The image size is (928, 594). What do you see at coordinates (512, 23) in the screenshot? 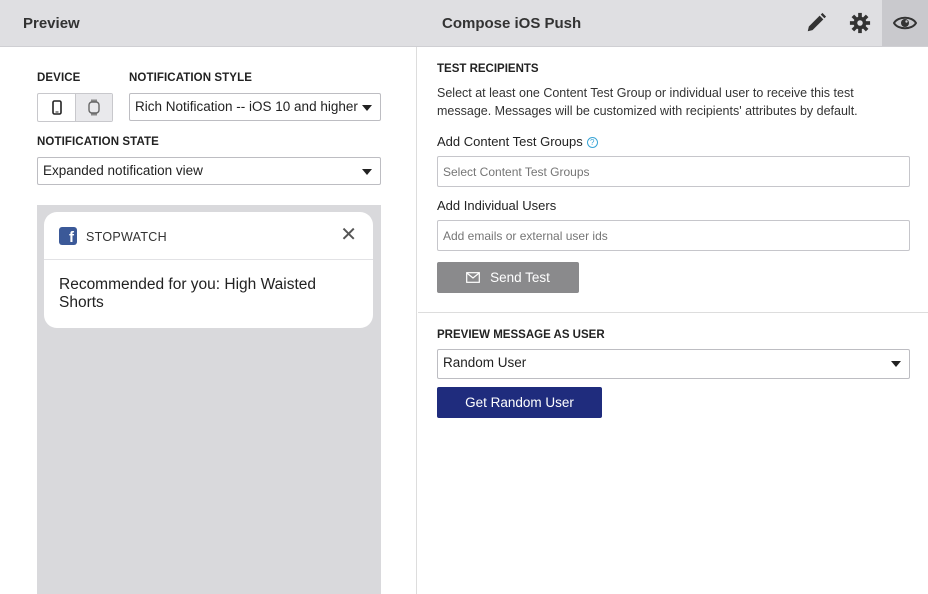
I see `compose-title: Compose iOS Push` at bounding box center [512, 23].